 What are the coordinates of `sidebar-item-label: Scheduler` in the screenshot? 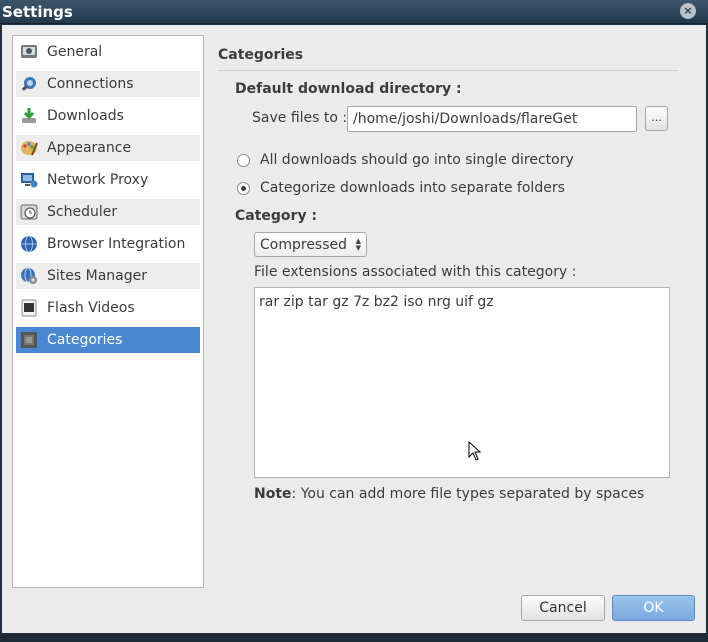 It's located at (82, 212).